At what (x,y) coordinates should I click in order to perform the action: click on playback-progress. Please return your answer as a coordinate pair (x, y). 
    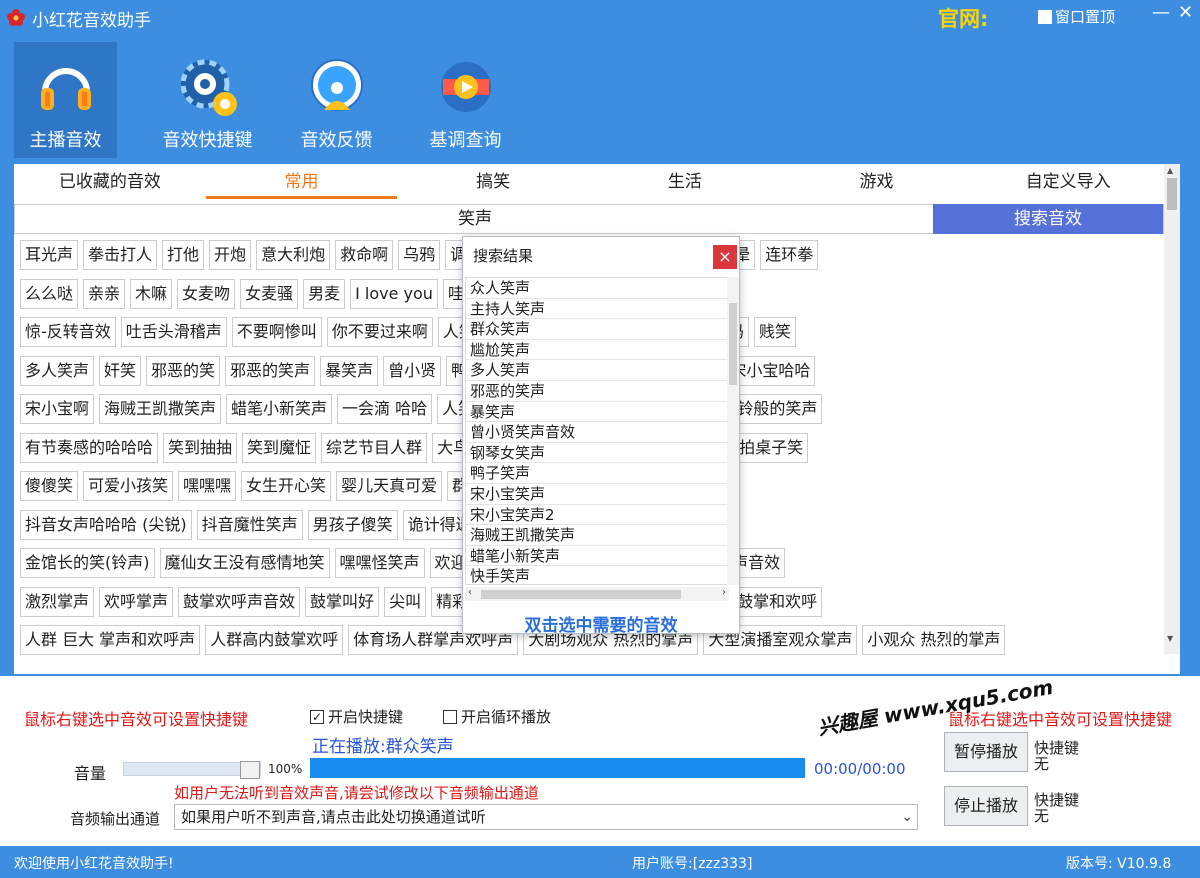
    Looking at the image, I should click on (557, 768).